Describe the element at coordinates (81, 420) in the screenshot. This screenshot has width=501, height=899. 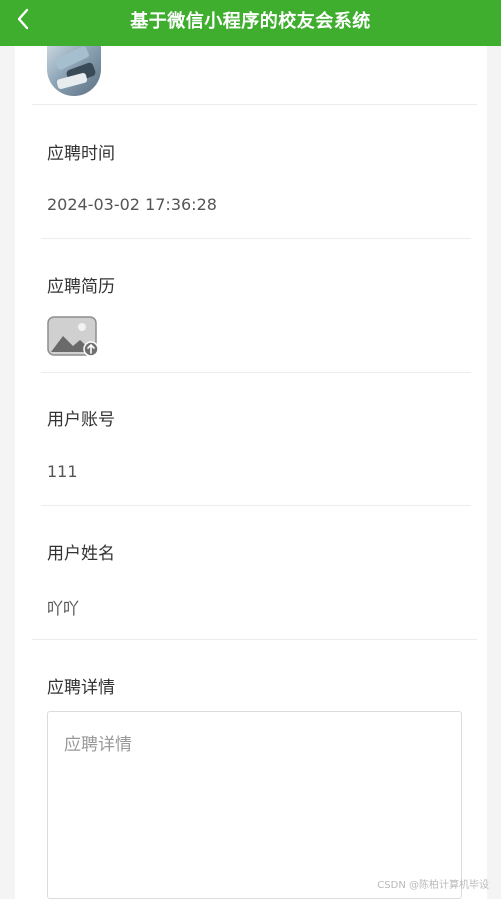
I see `user-account-label: 用户账号` at that location.